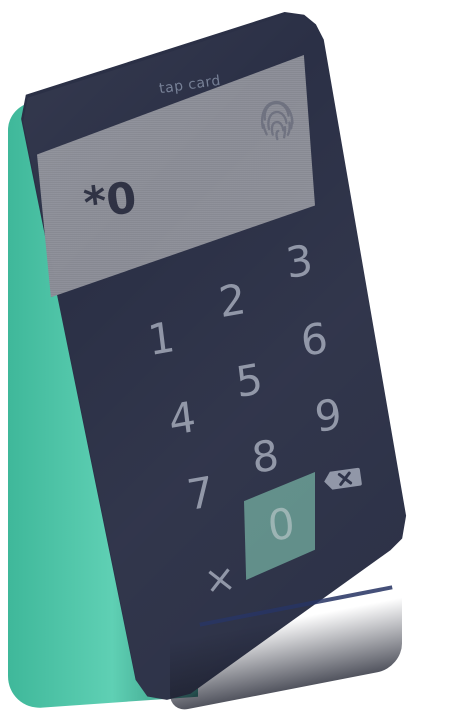 The height and width of the screenshot is (720, 450). I want to click on keypad-key-0: 0, so click(281, 524).